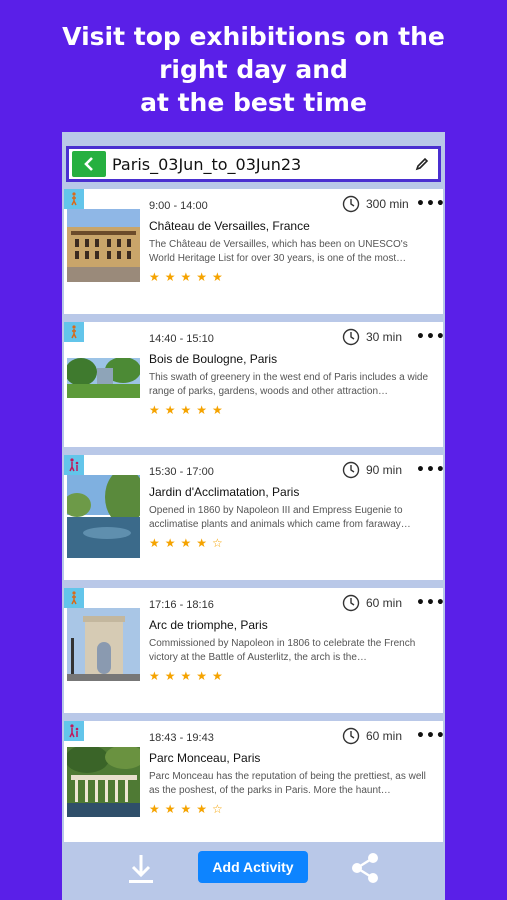 This screenshot has width=507, height=900. Describe the element at coordinates (178, 206) in the screenshot. I see `activity-time: 9:00 - 14:00` at that location.